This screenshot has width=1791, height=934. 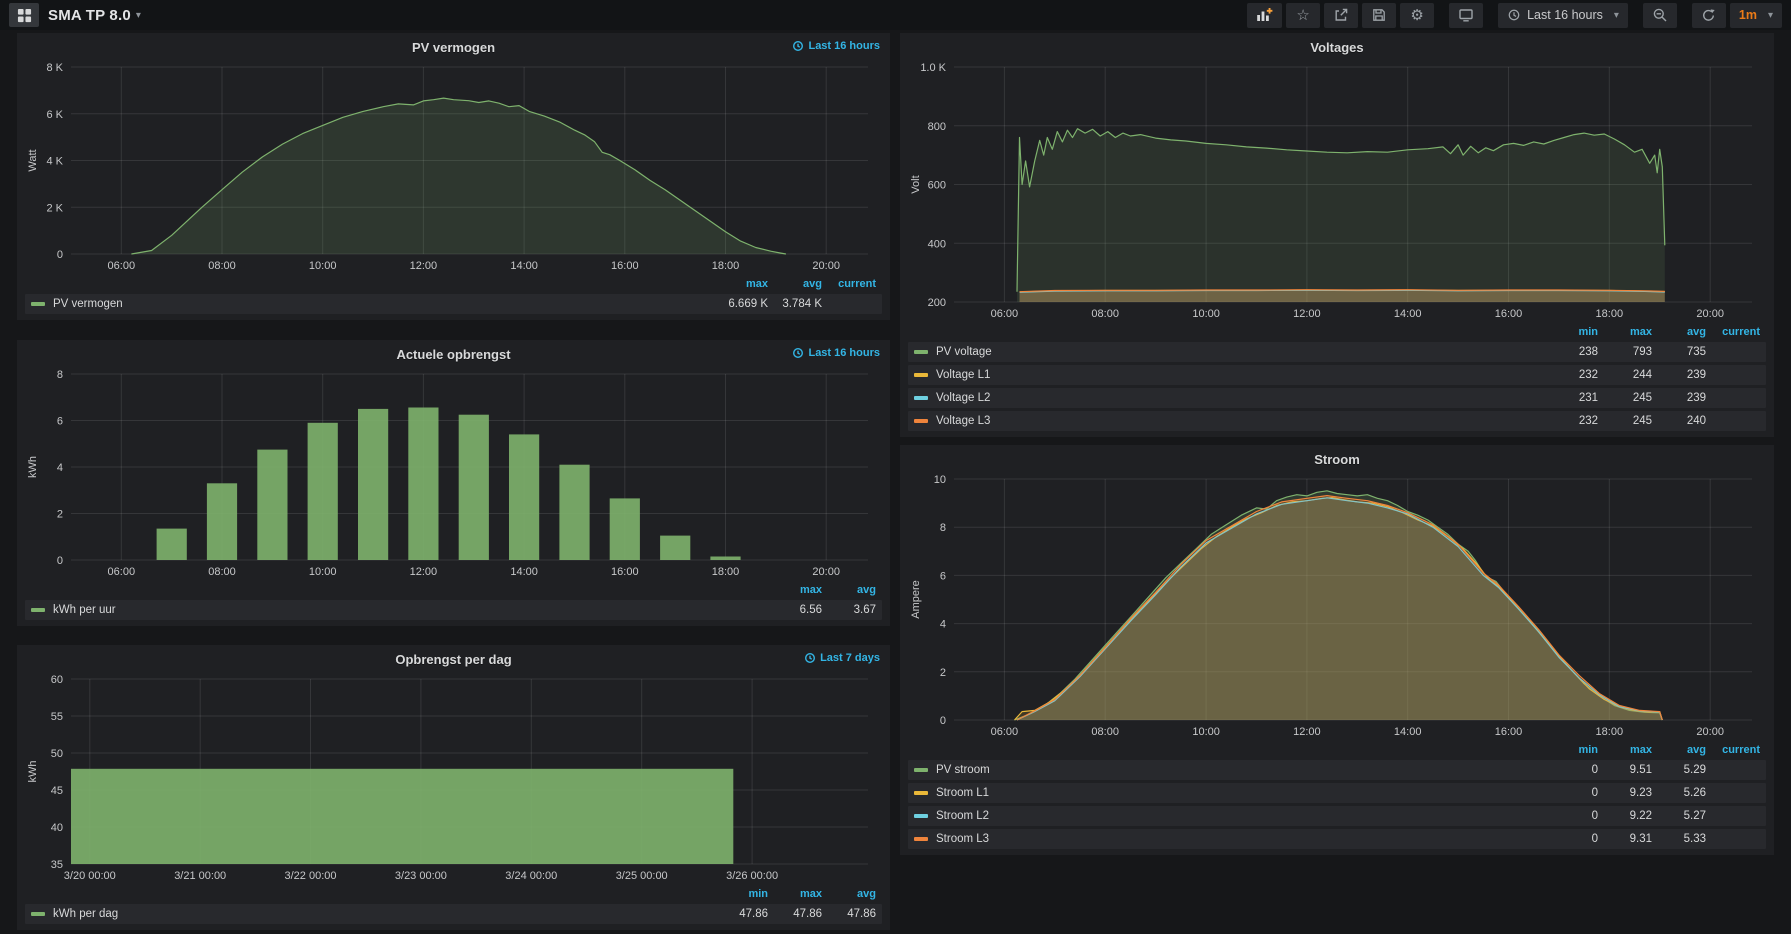 What do you see at coordinates (1337, 793) in the screenshot?
I see `legend-row: Stroom L1 0 9.23 5.26` at bounding box center [1337, 793].